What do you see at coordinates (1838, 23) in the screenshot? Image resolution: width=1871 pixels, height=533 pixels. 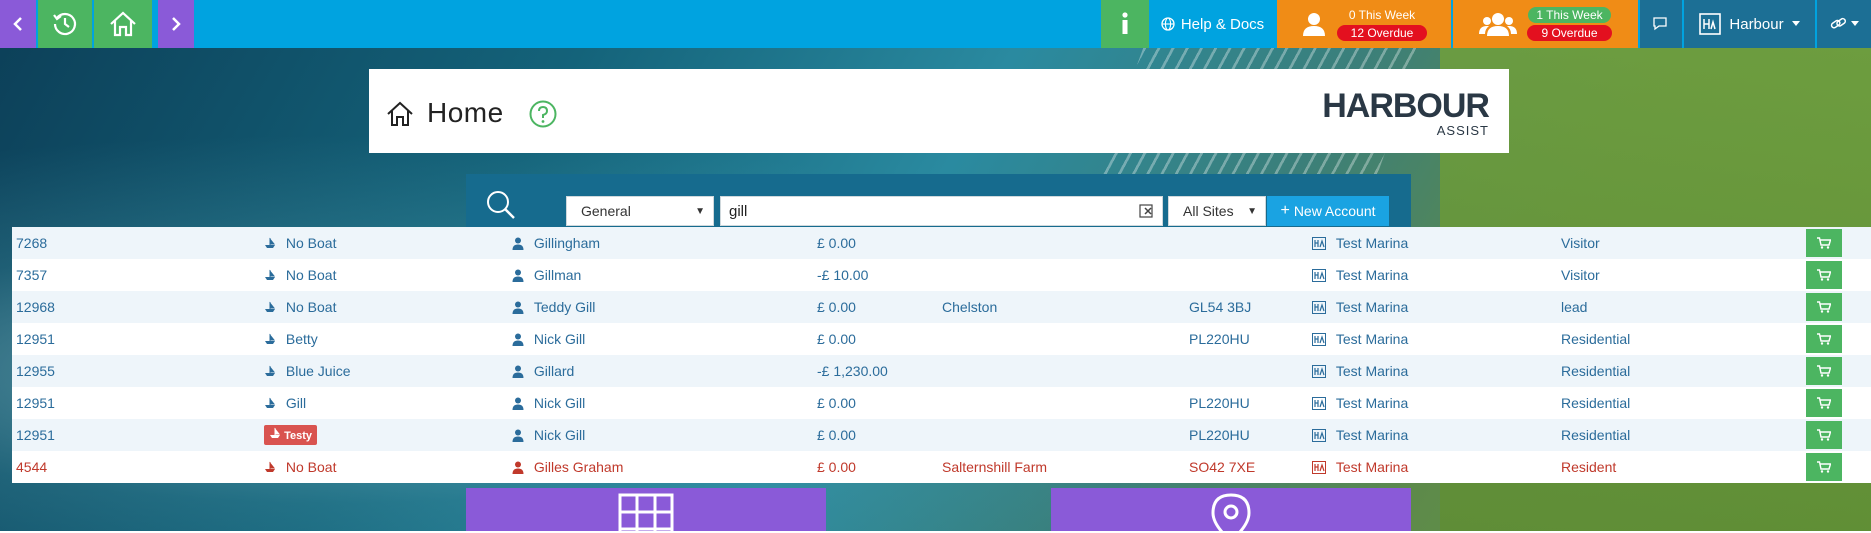 I see `link-icon` at bounding box center [1838, 23].